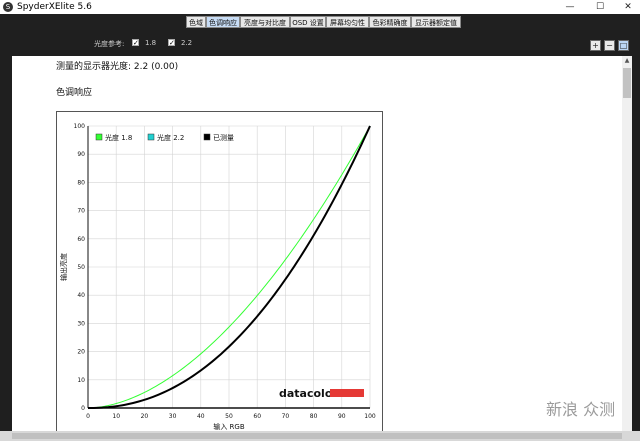  I want to click on y-tick-label: 60, so click(81, 239).